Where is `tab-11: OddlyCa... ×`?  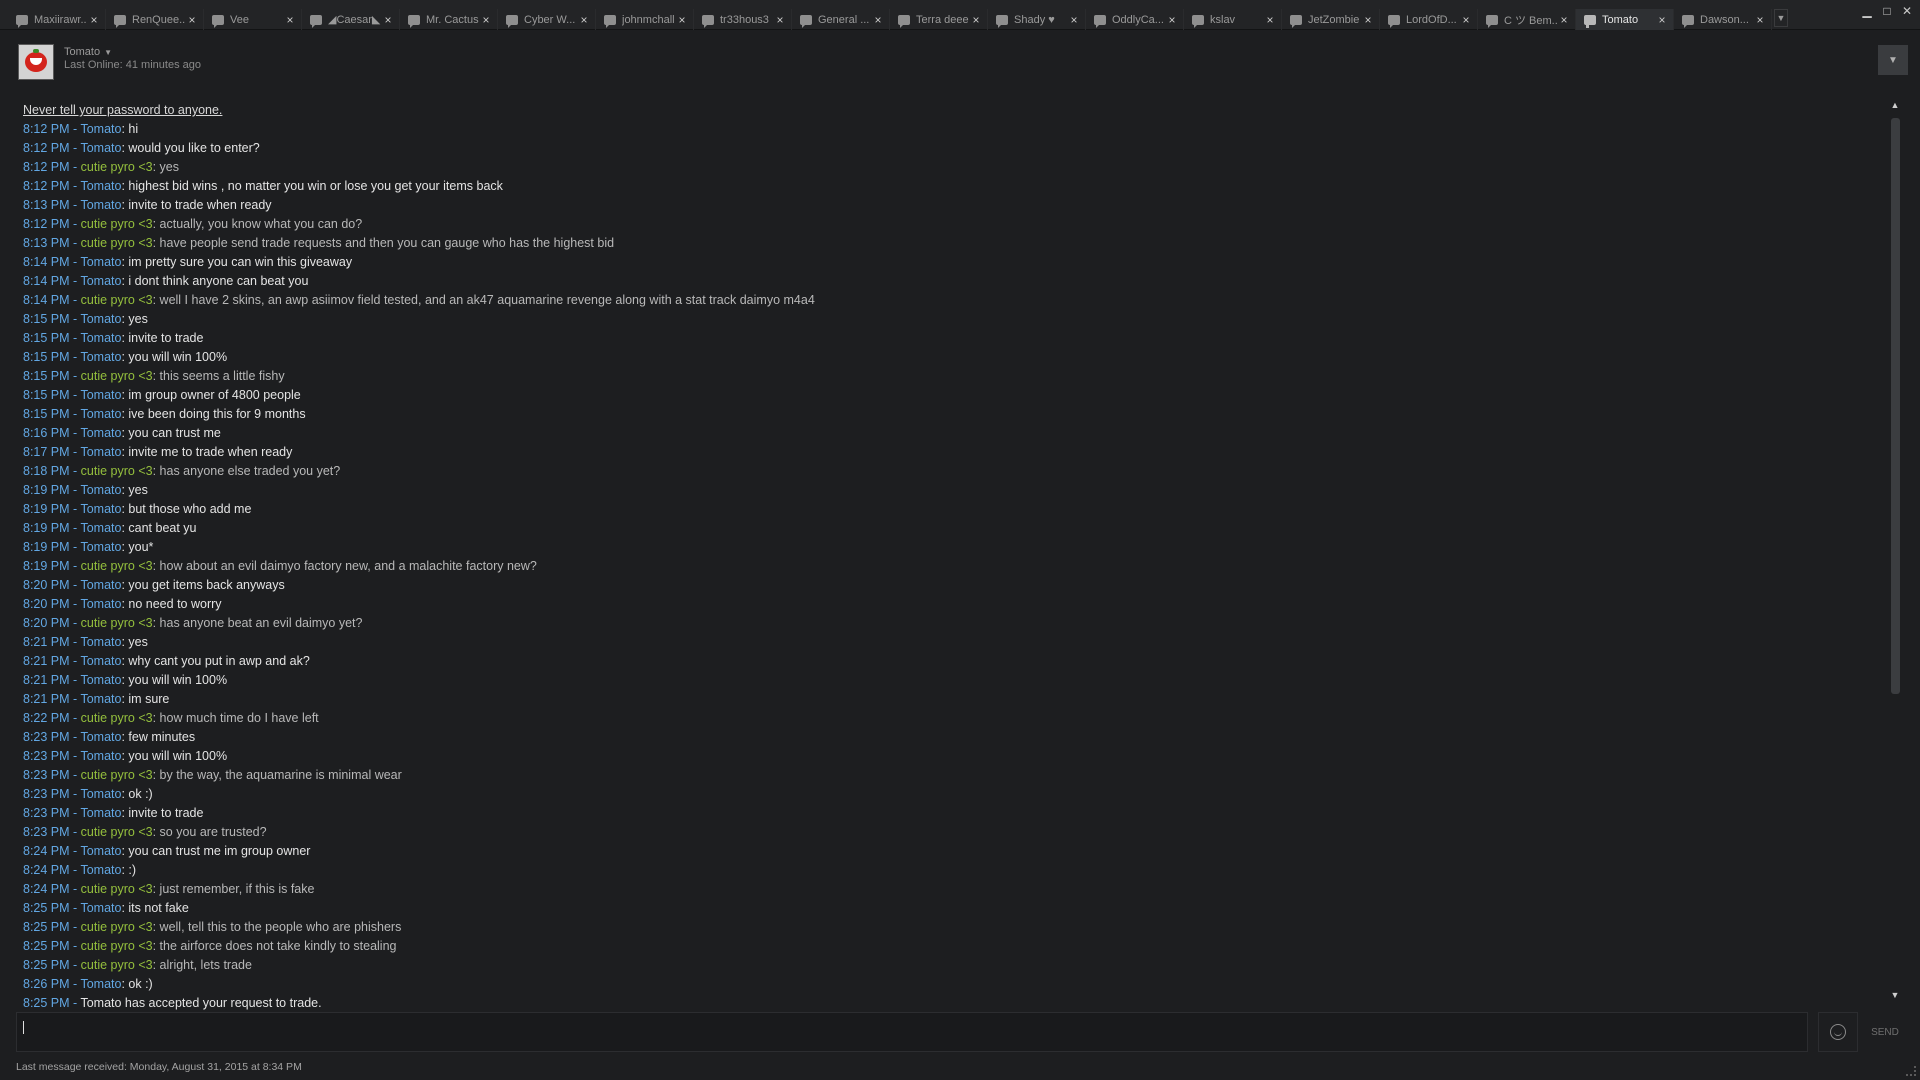 tab-11: OddlyCa... × is located at coordinates (1135, 19).